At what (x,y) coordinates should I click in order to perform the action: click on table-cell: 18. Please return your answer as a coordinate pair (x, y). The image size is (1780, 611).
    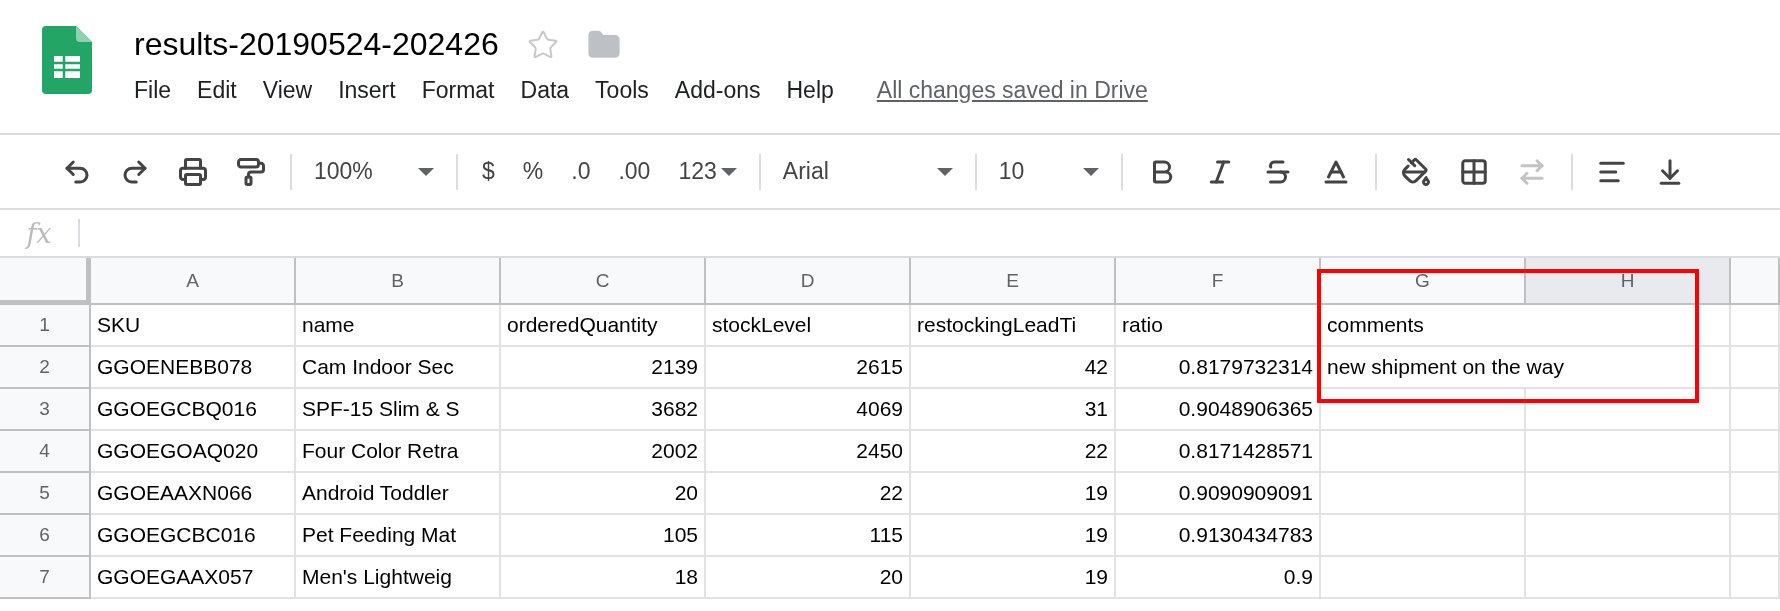
    Looking at the image, I should click on (603, 578).